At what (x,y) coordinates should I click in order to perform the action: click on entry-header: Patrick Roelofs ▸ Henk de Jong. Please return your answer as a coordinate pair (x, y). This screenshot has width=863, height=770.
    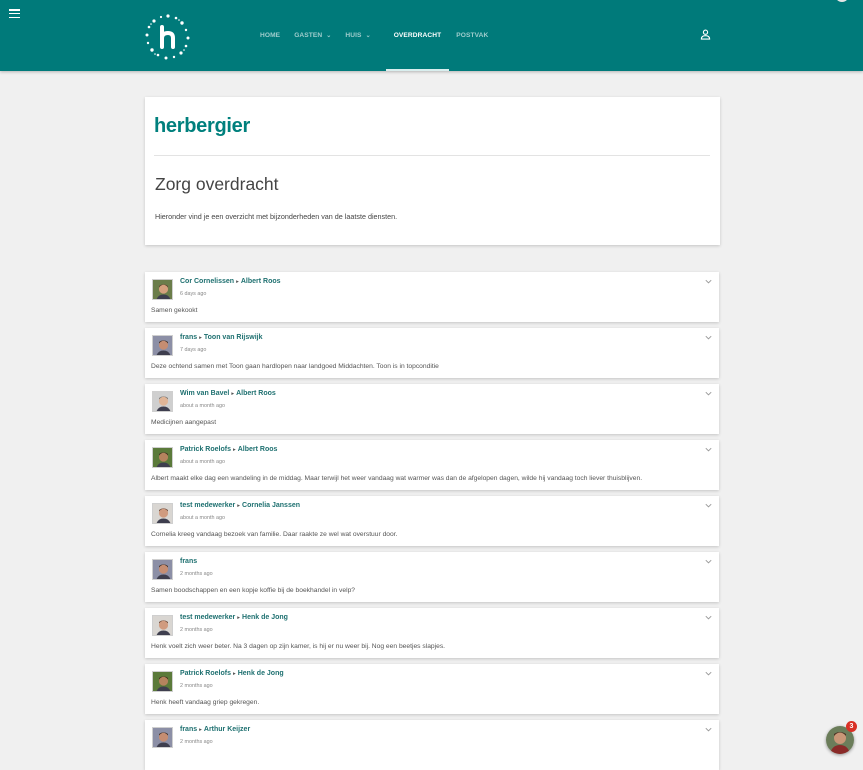
    Looking at the image, I should click on (232, 673).